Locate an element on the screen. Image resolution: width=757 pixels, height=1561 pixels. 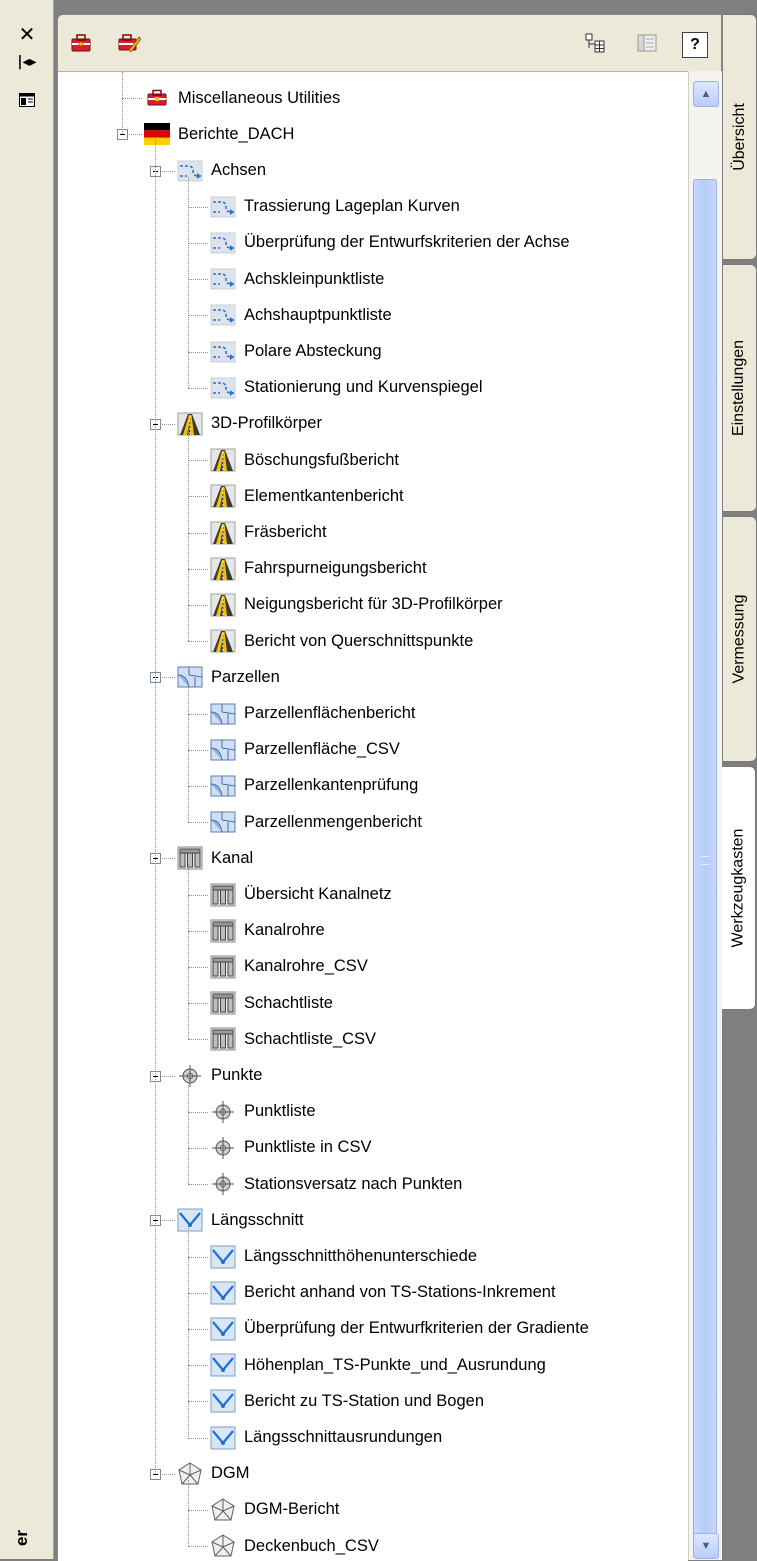
tree-report-item: Fahrspurneigungsbericht is located at coordinates (318, 569).